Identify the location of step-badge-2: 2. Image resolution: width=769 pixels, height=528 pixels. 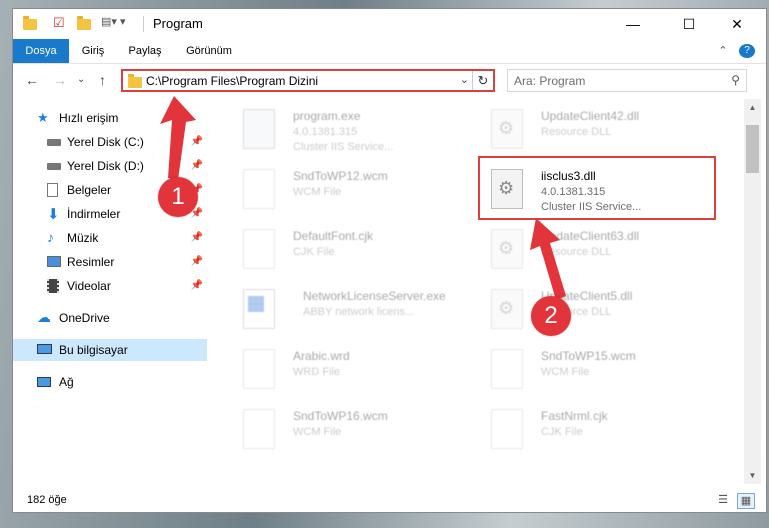
(551, 316).